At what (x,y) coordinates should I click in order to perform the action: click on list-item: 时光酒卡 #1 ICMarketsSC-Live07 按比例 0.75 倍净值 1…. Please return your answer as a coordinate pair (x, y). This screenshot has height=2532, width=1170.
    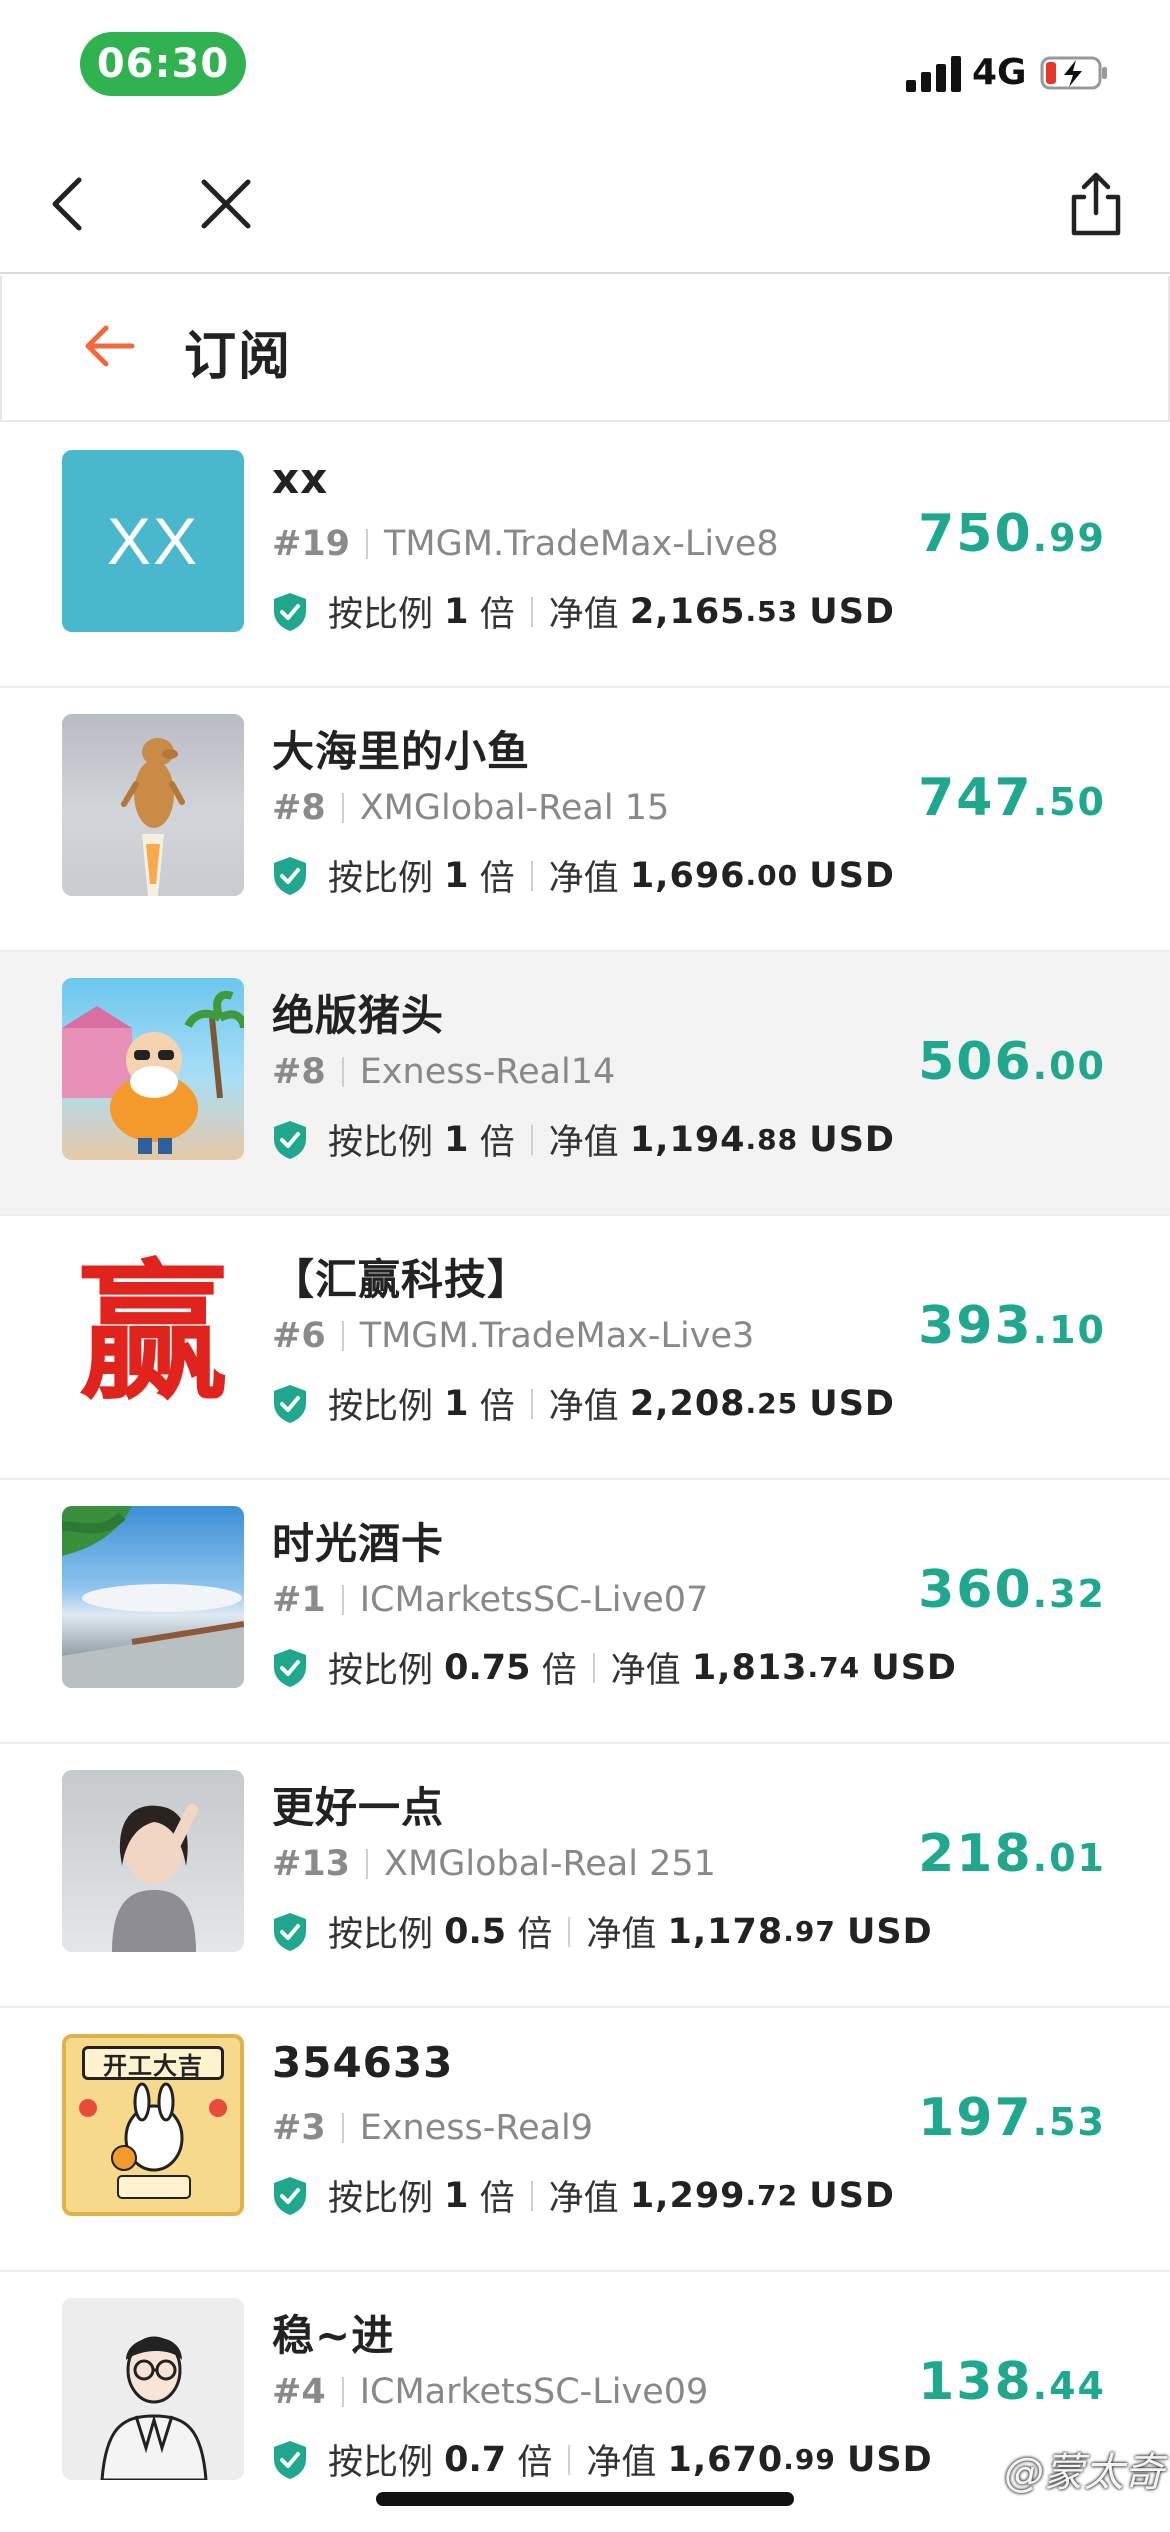
    Looking at the image, I should click on (585, 1612).